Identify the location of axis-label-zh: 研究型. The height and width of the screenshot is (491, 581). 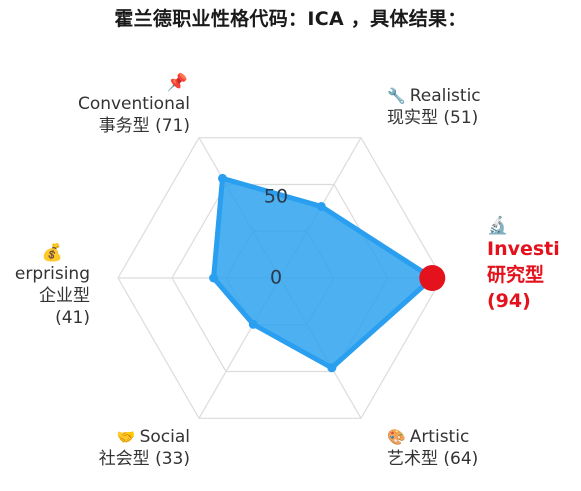
(516, 275).